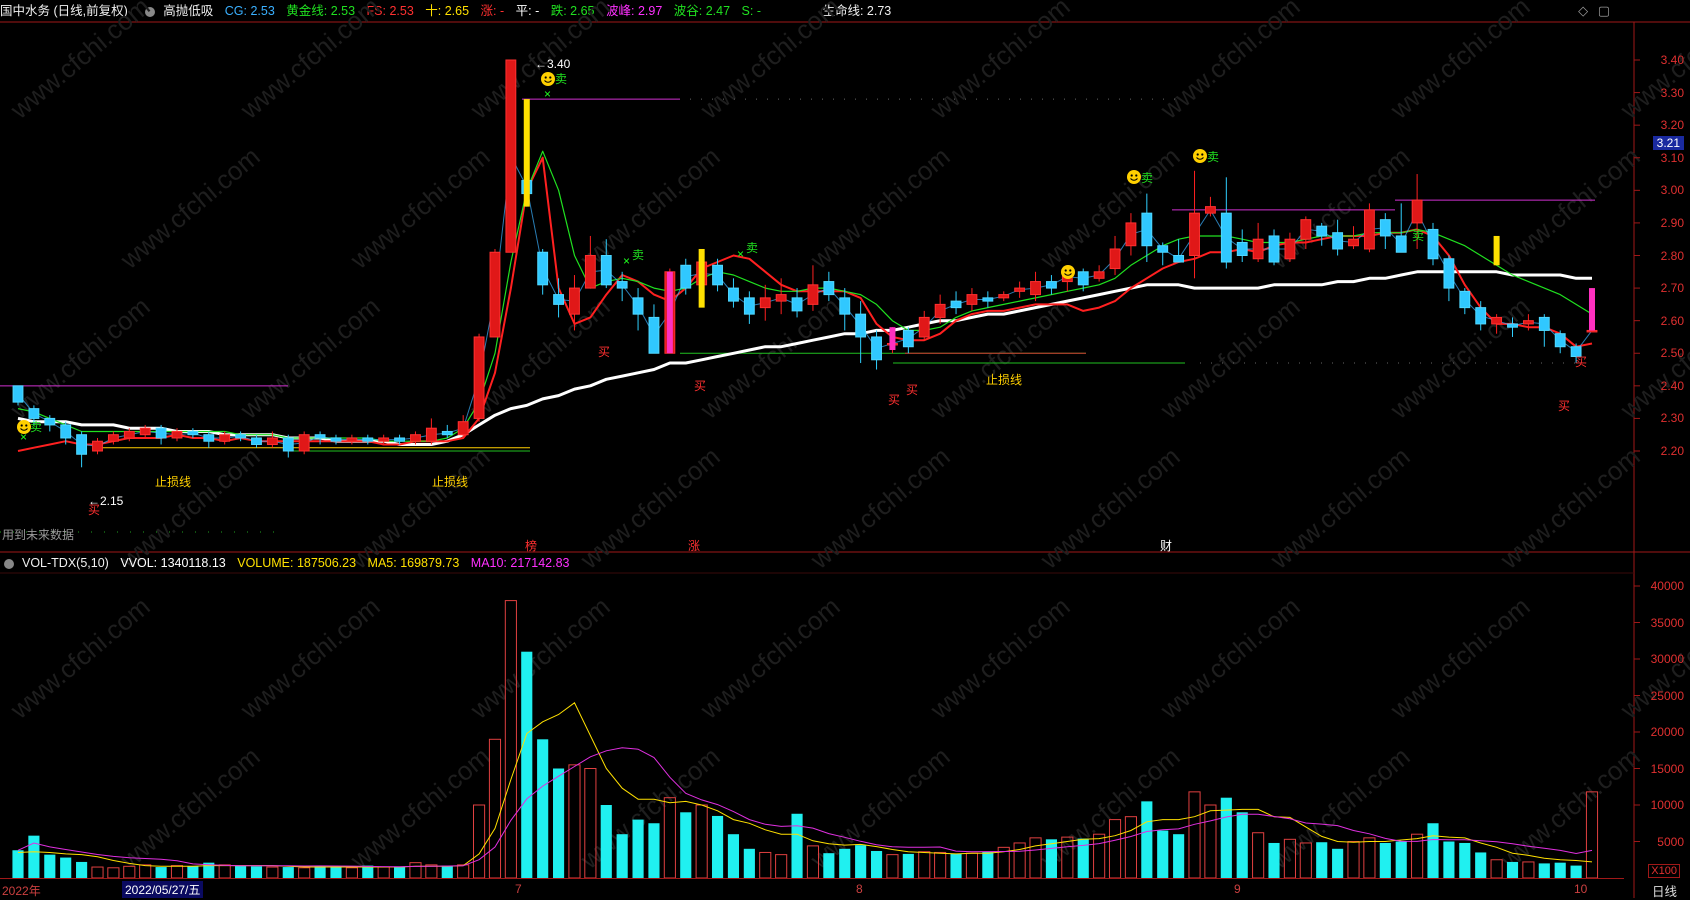 The width and height of the screenshot is (1690, 900). I want to click on event-marker: 榜, so click(531, 545).